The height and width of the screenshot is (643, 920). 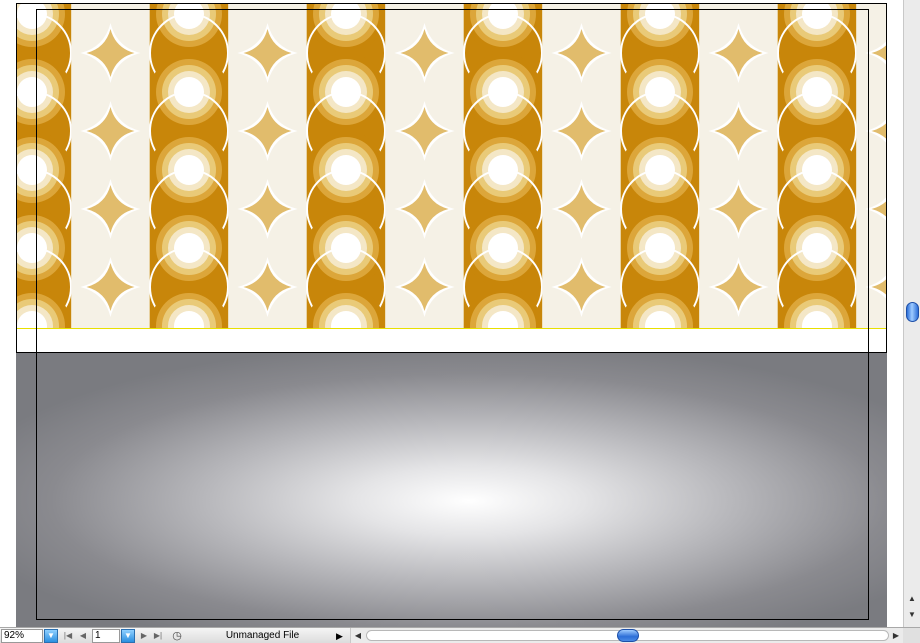 What do you see at coordinates (22, 636) in the screenshot?
I see `zoom-field: 92%` at bounding box center [22, 636].